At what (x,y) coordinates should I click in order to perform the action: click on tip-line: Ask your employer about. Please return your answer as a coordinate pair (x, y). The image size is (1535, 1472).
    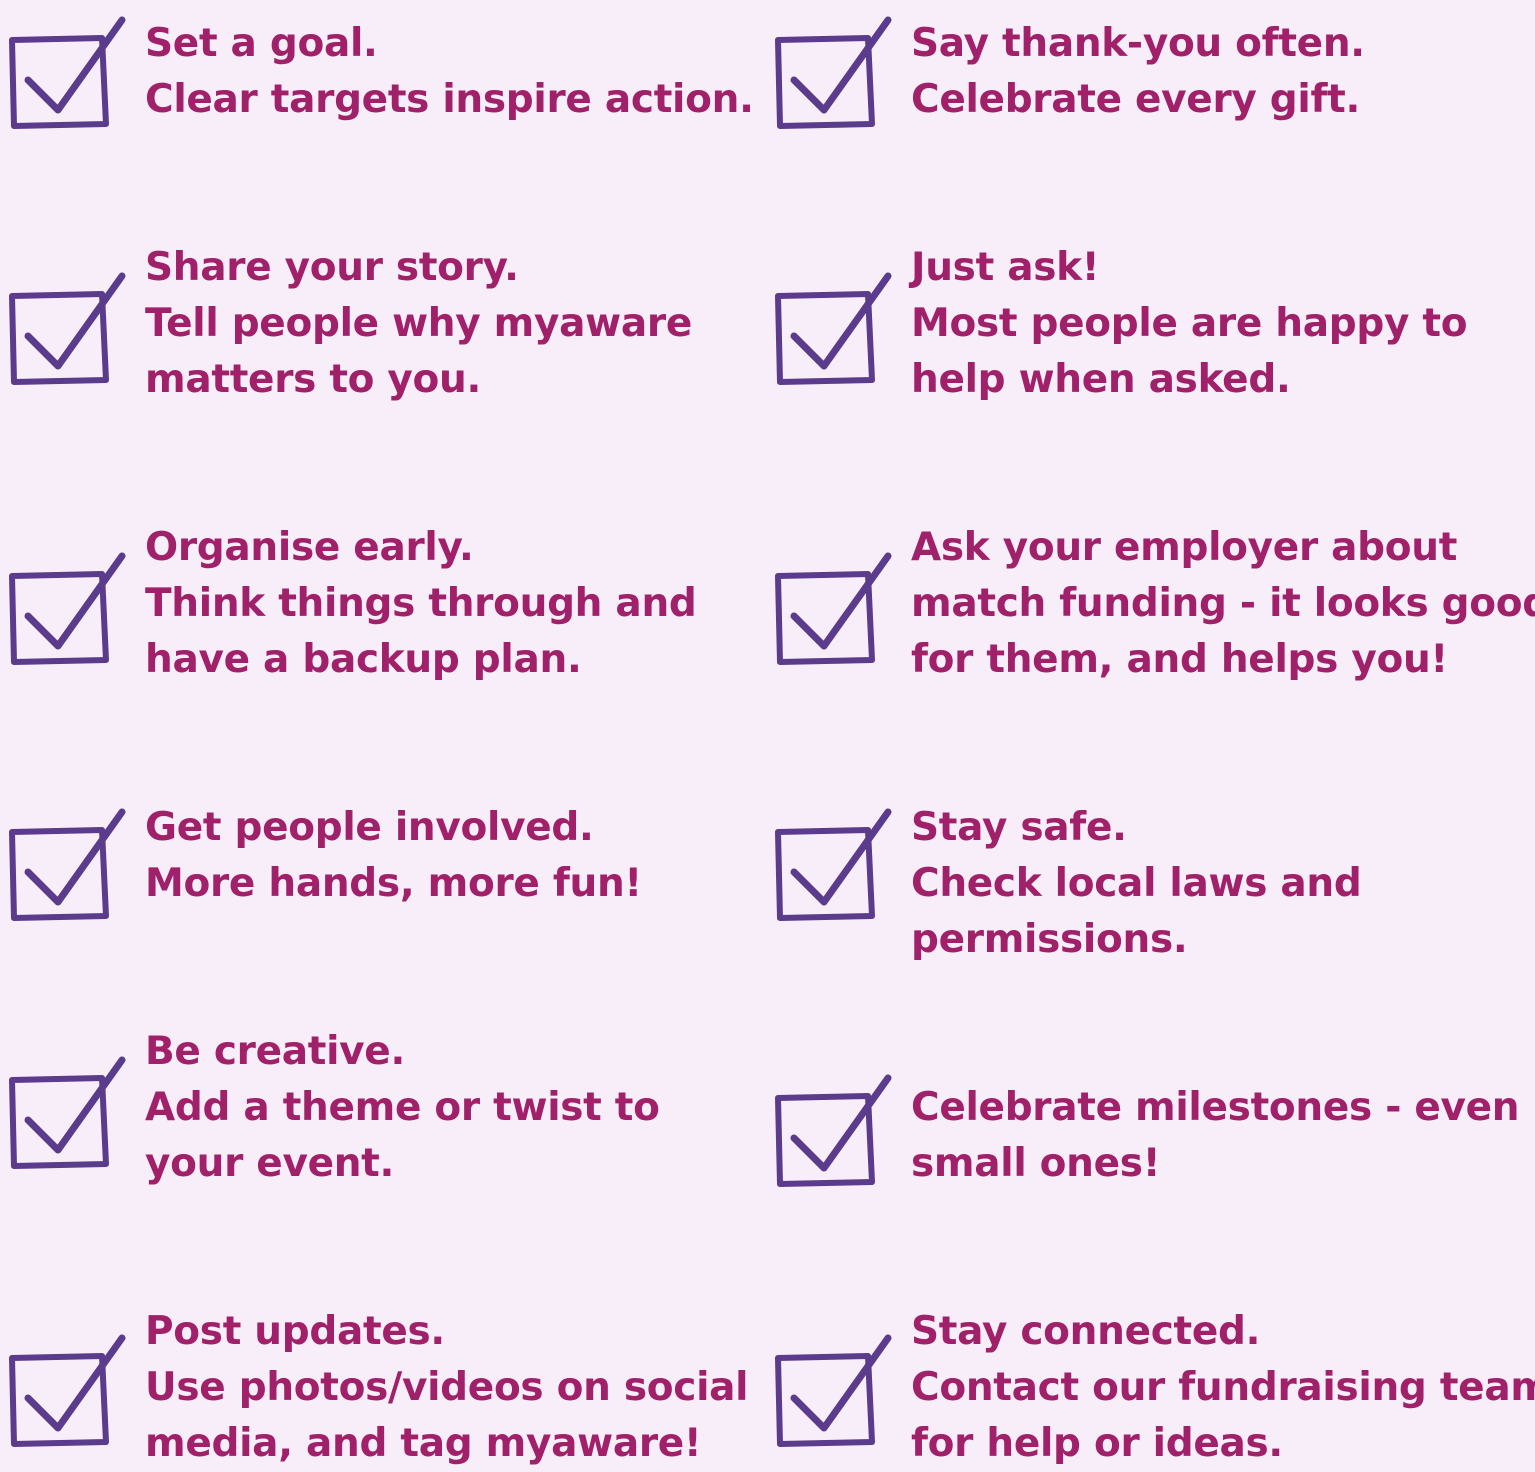
    Looking at the image, I should click on (1184, 547).